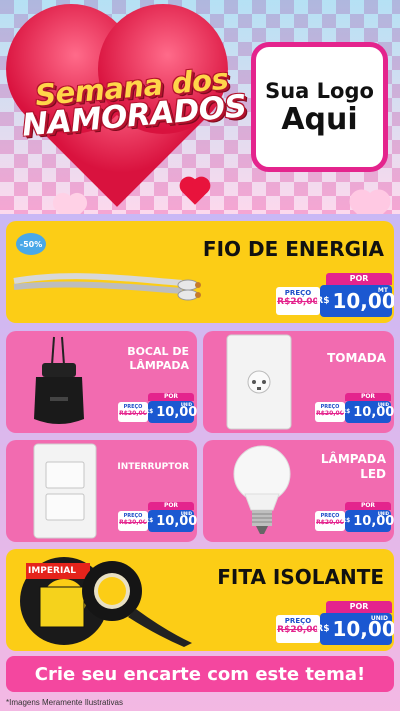  Describe the element at coordinates (298, 382) in the screenshot. I see `product-card-tomada: TOMADA POR PREÇO R$20,00 R$ 10,00 UNID` at that location.